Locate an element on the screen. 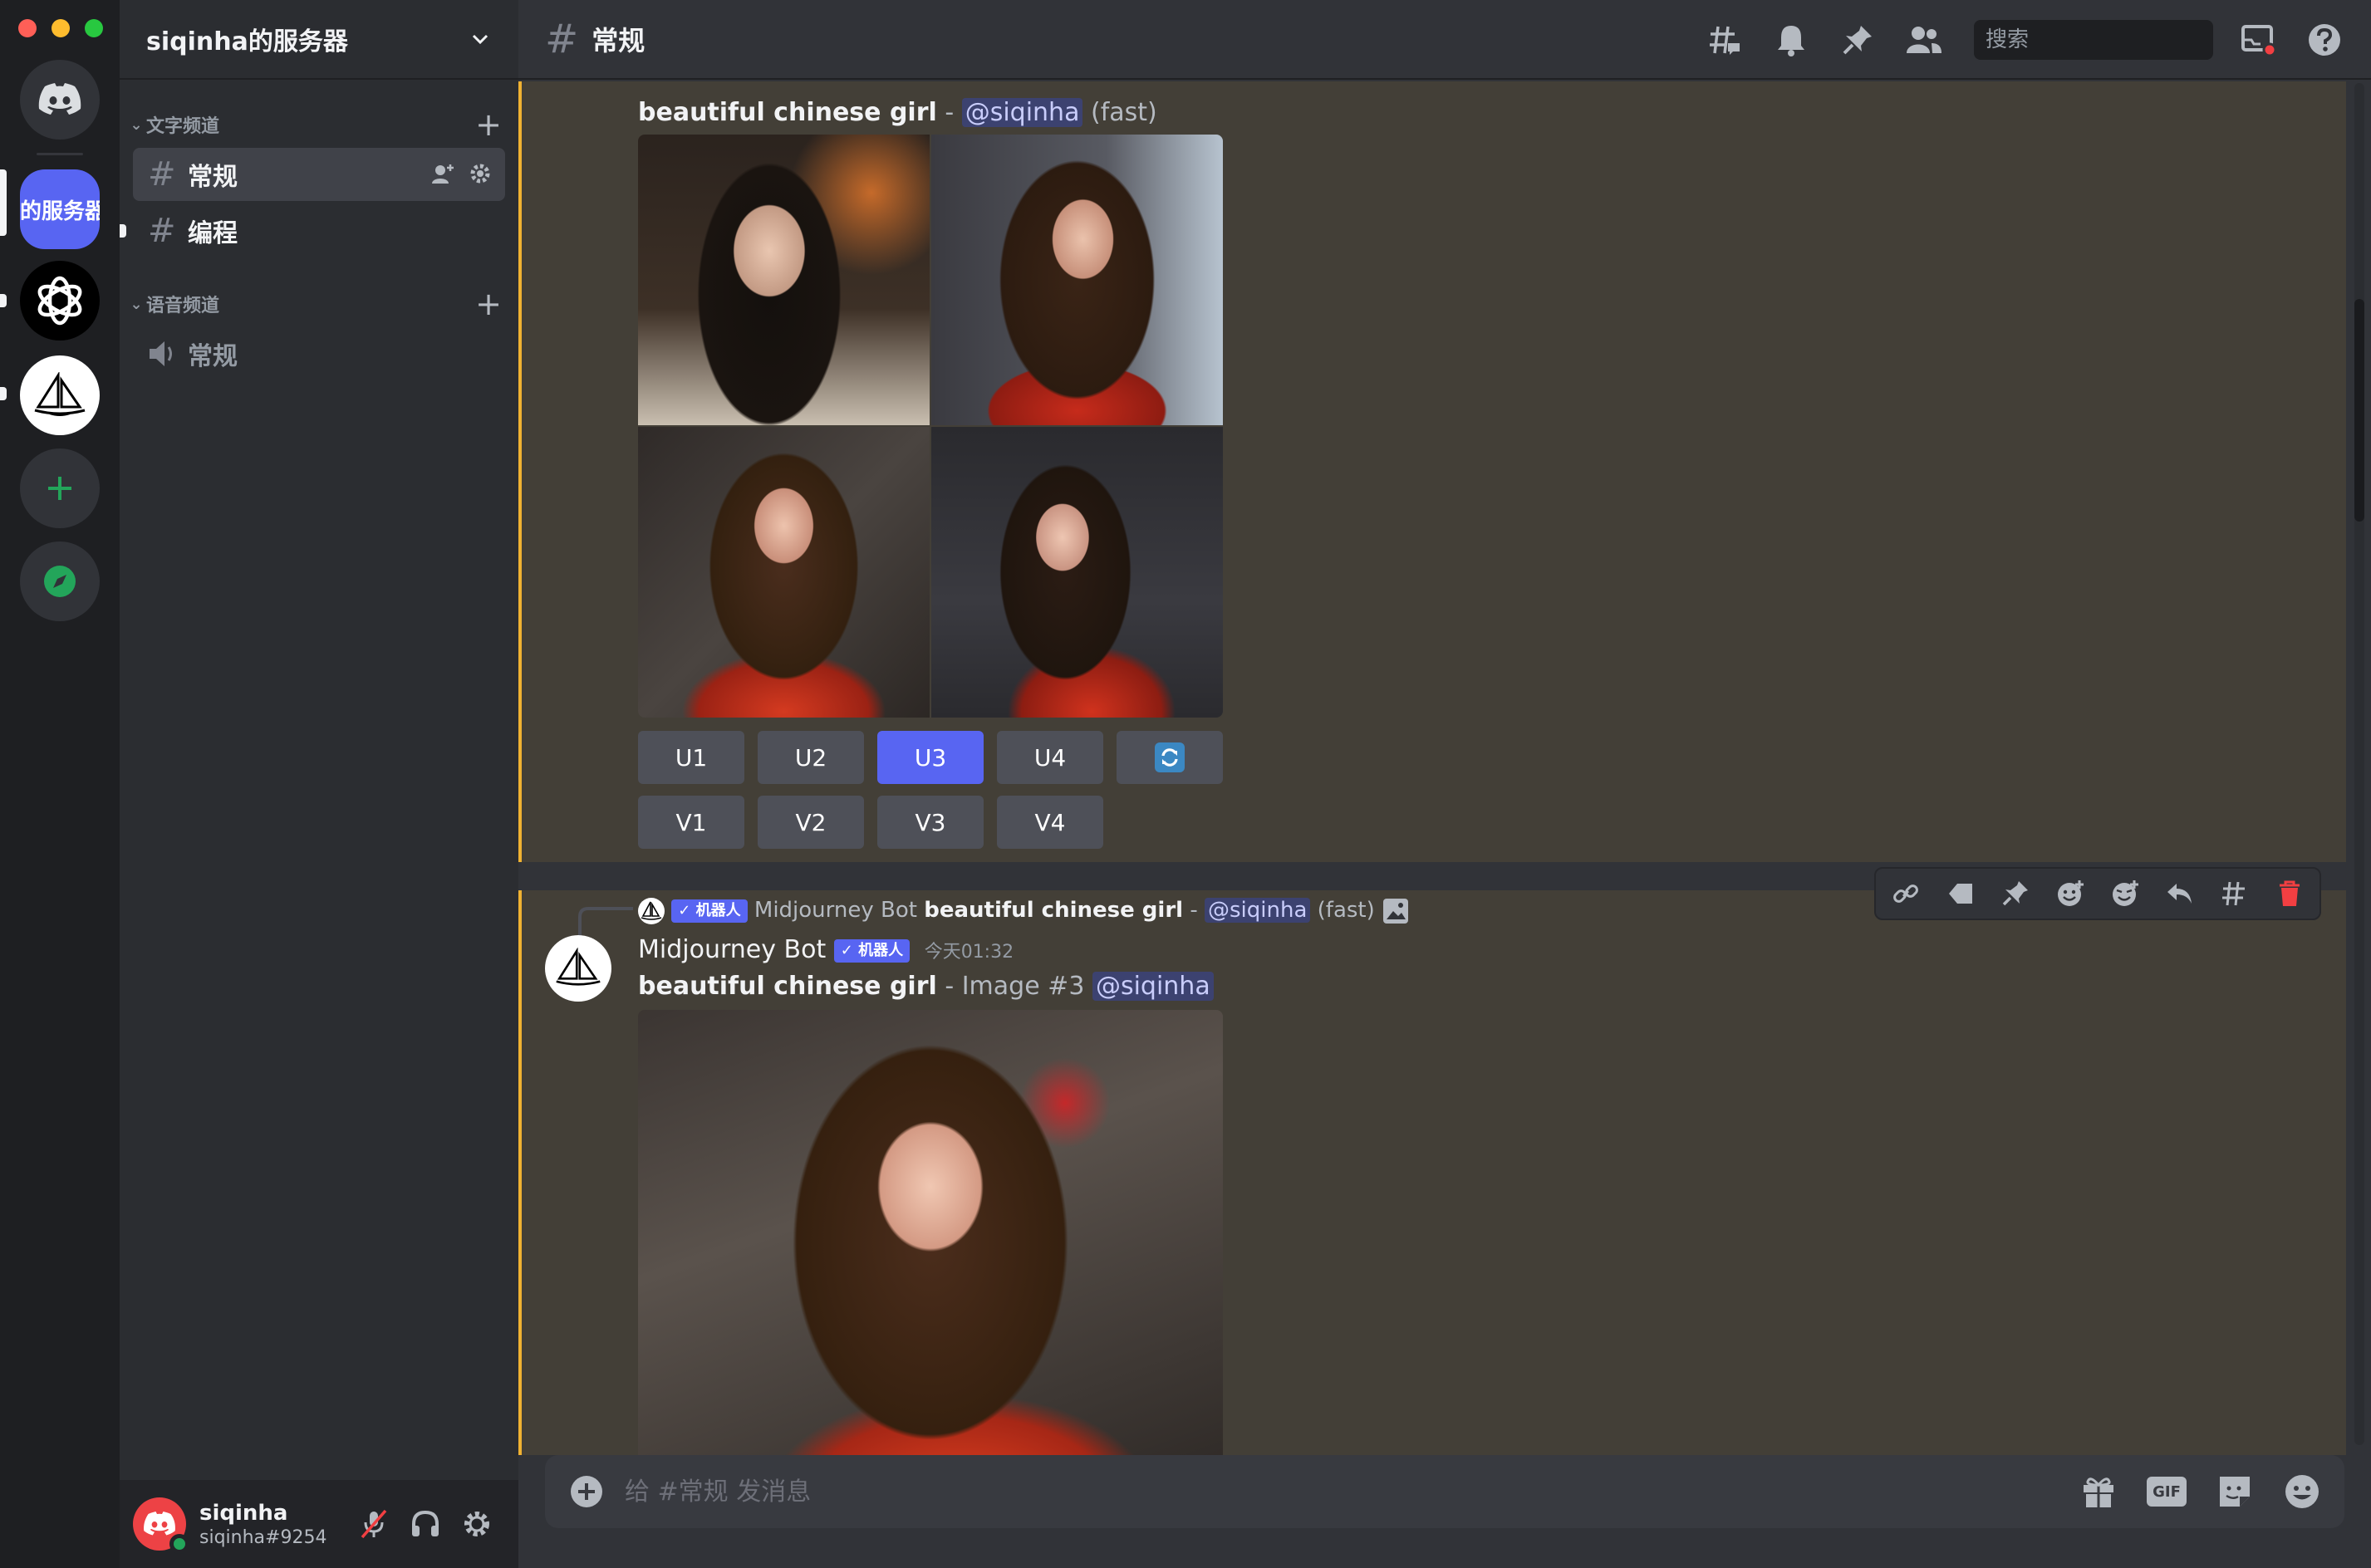 This screenshot has height=1568, width=2371. voice-channels-category: ⌄ 语音频道 + is located at coordinates (319, 304).